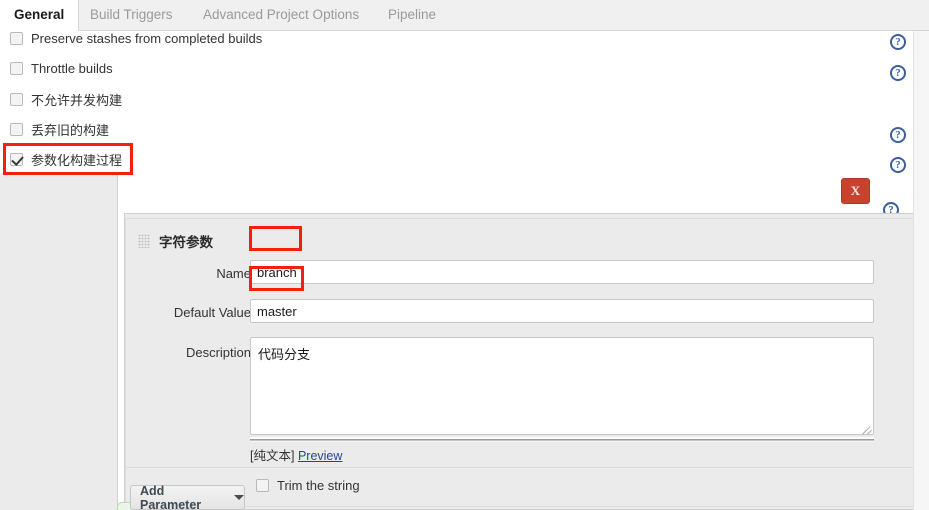 Image resolution: width=929 pixels, height=510 pixels. What do you see at coordinates (562, 386) in the screenshot?
I see `textarea-parameter-description` at bounding box center [562, 386].